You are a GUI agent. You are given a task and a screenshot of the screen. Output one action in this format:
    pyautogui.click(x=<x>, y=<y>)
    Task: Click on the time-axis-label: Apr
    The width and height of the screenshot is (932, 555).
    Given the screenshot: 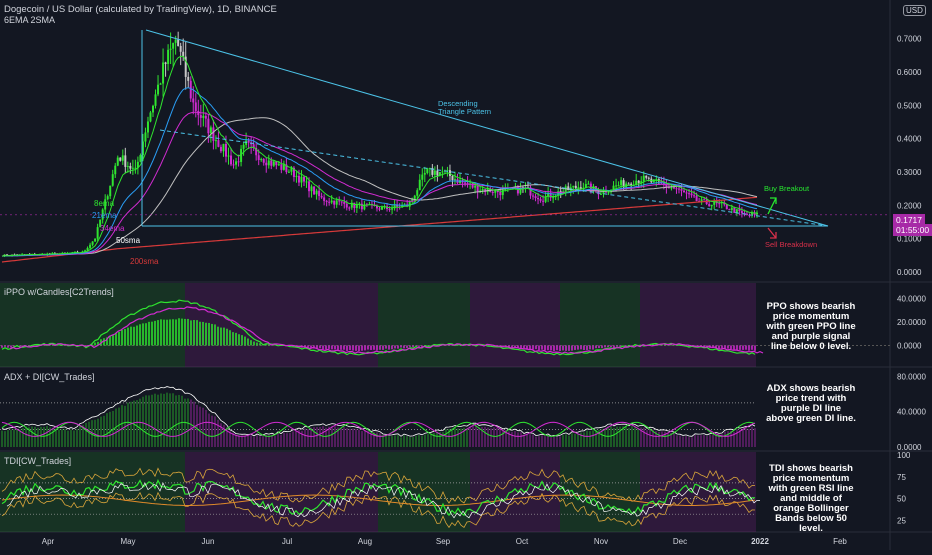 What is the action you would take?
    pyautogui.click(x=48, y=541)
    